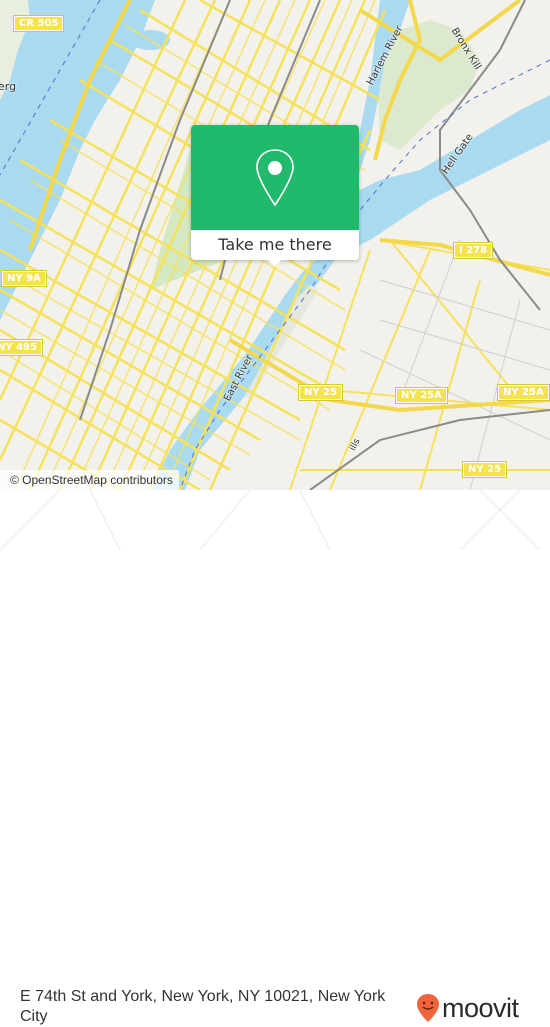 This screenshot has height=1027, width=550. What do you see at coordinates (428, 1008) in the screenshot?
I see `moovit-pin-icon` at bounding box center [428, 1008].